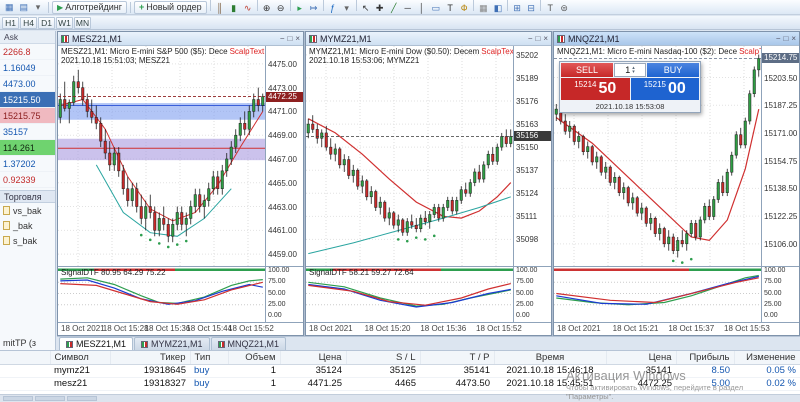  Describe the element at coordinates (347, 8) in the screenshot. I see `indicators-dropdown-icon: ▾` at that location.